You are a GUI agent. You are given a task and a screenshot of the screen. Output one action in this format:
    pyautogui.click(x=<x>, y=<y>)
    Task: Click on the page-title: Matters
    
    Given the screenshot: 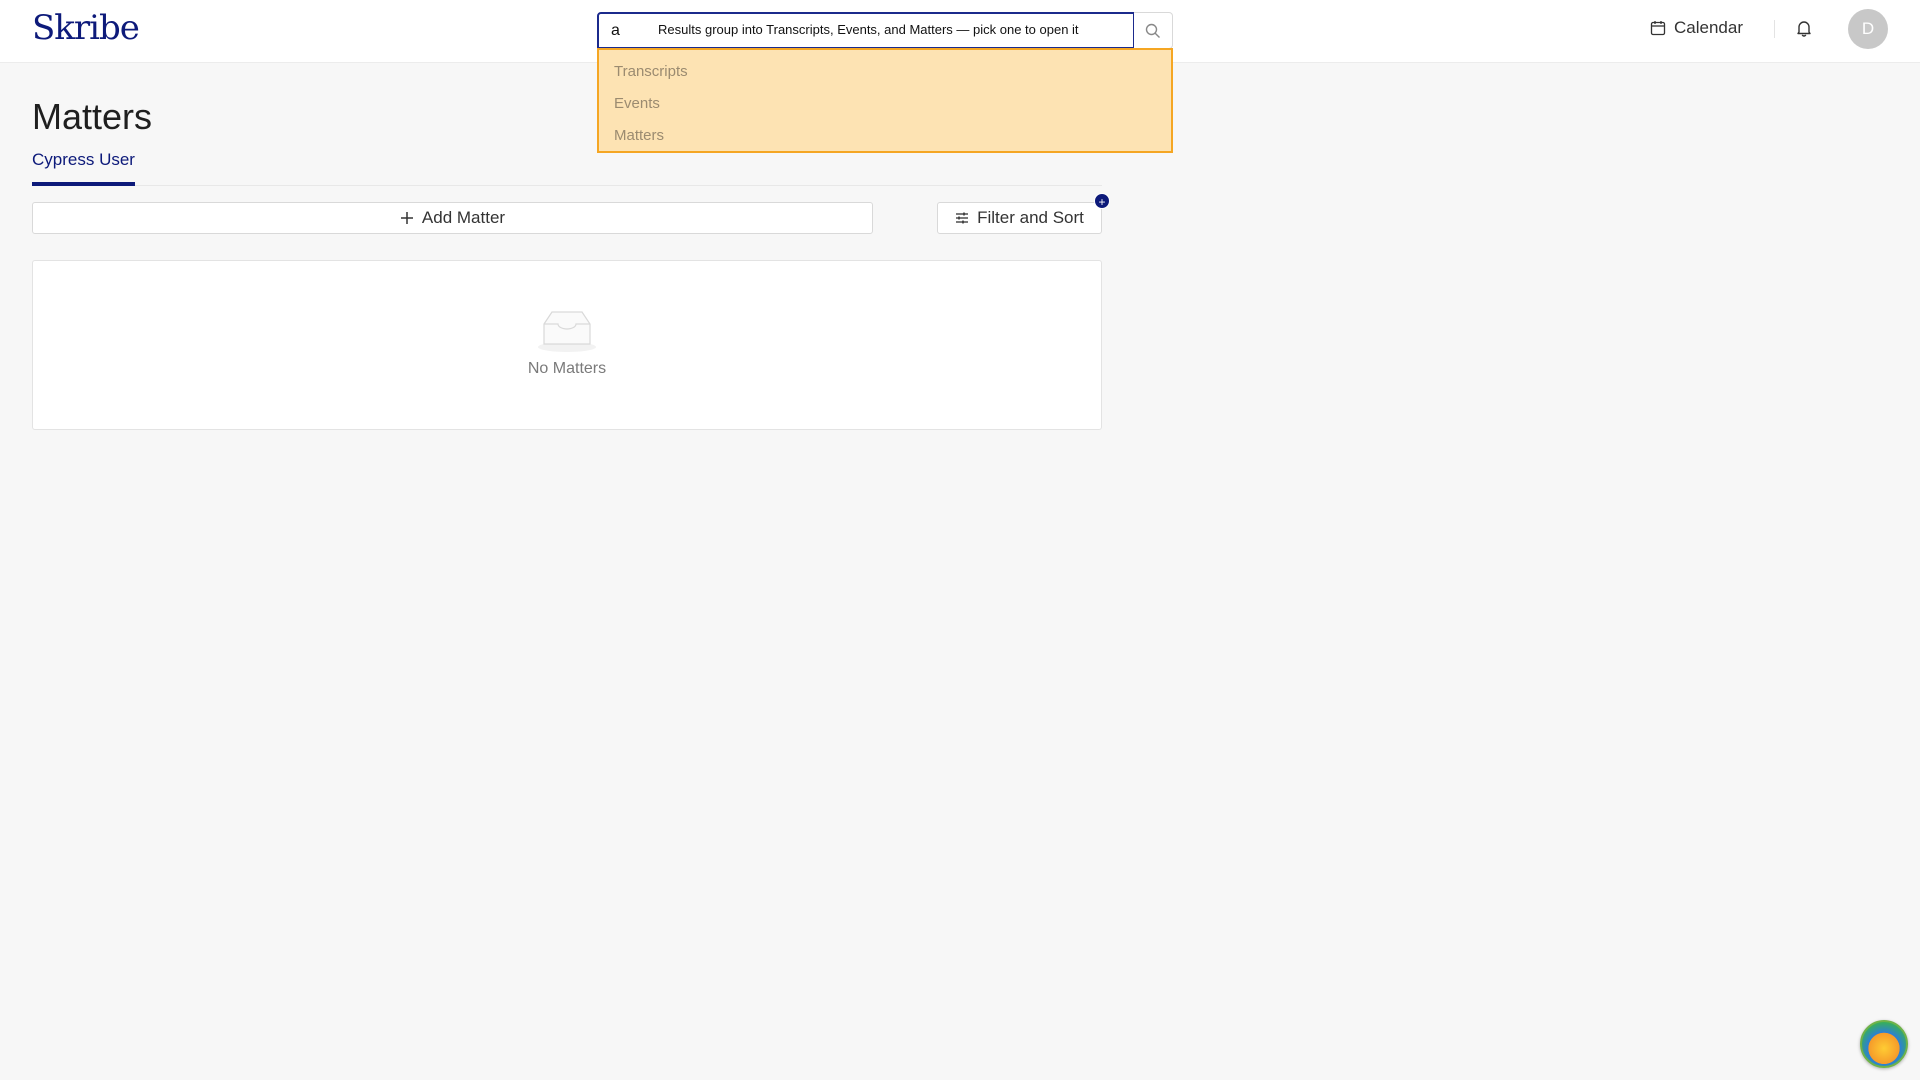 What is the action you would take?
    pyautogui.click(x=92, y=116)
    